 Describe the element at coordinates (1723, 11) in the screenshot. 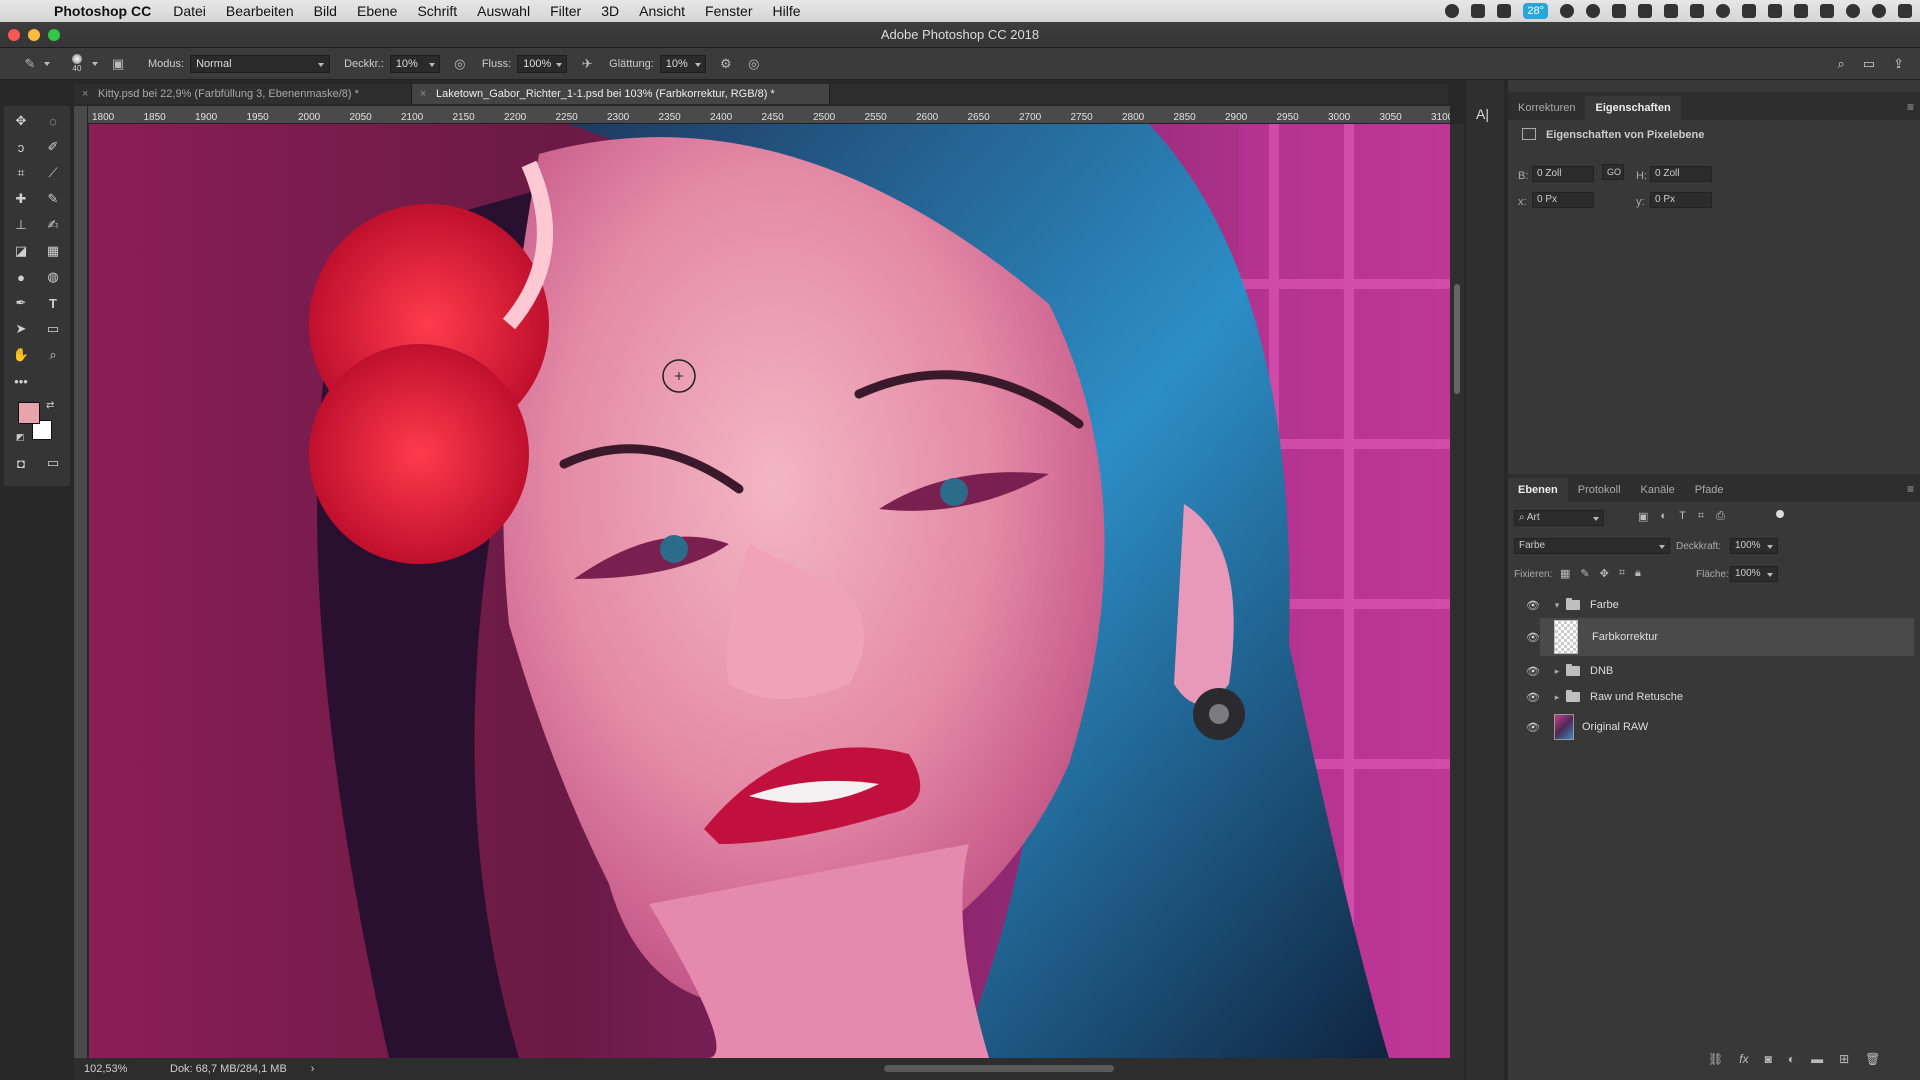

I see `timemachine-icon` at that location.